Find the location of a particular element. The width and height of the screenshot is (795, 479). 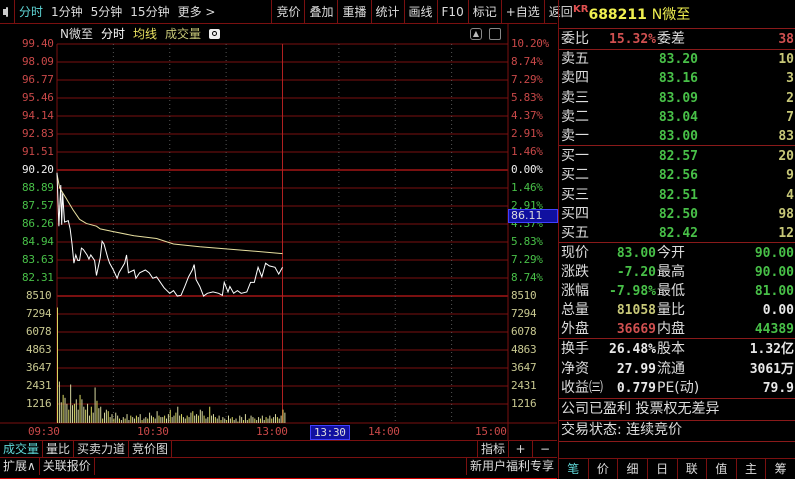

level-label: 买五 is located at coordinates (575, 233).